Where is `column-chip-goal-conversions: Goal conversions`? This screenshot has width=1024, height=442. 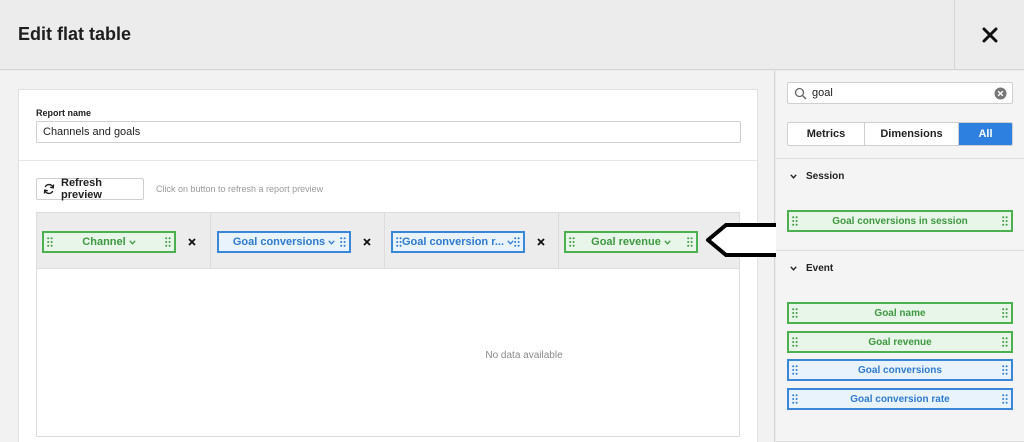
column-chip-goal-conversions: Goal conversions is located at coordinates (284, 242).